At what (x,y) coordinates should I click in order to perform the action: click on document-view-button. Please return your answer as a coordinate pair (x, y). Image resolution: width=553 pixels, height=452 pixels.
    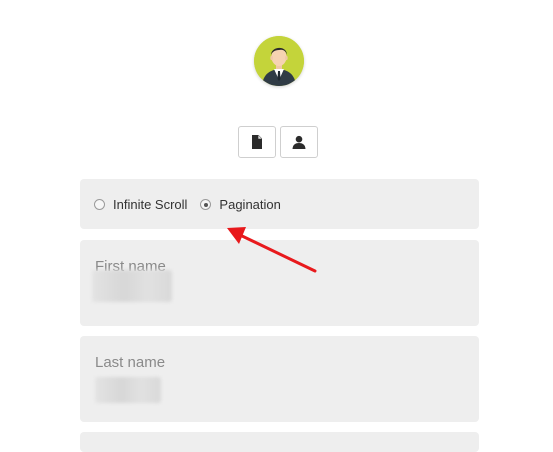
    Looking at the image, I should click on (257, 142).